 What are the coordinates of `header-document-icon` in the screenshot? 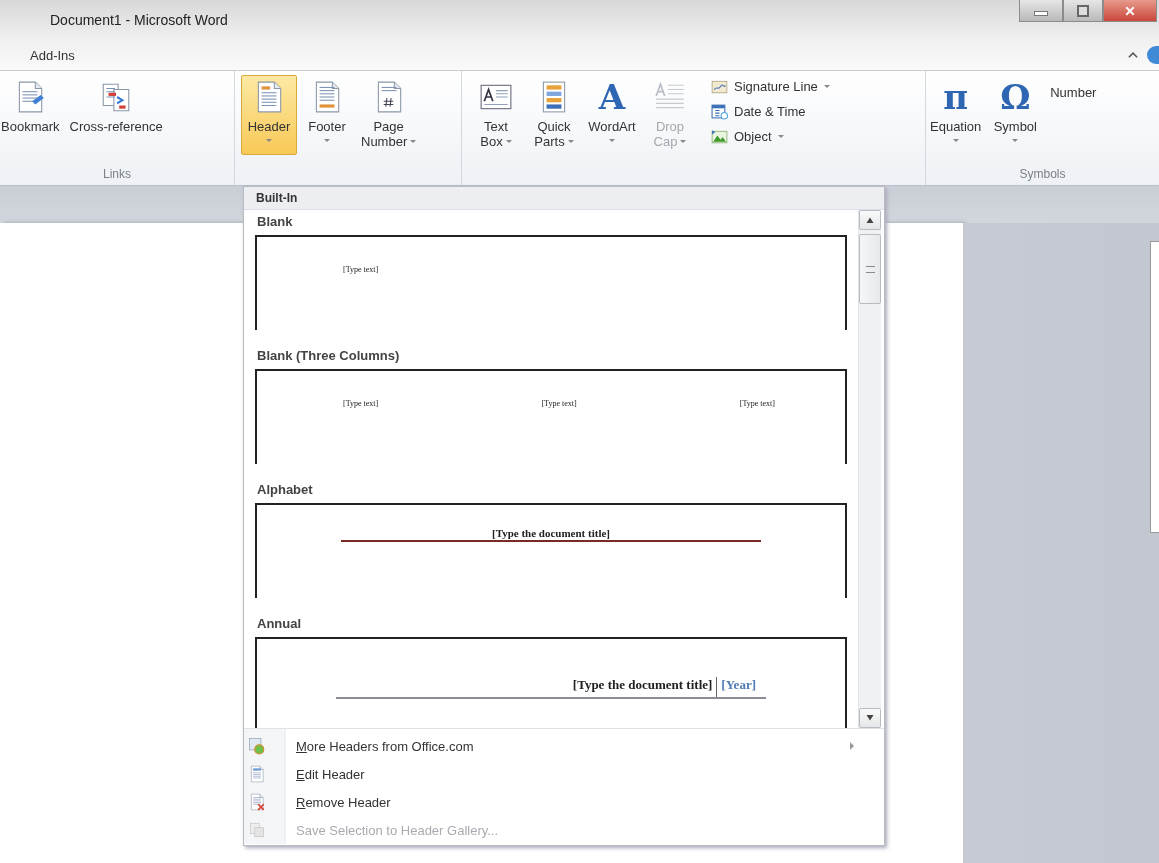 It's located at (257, 774).